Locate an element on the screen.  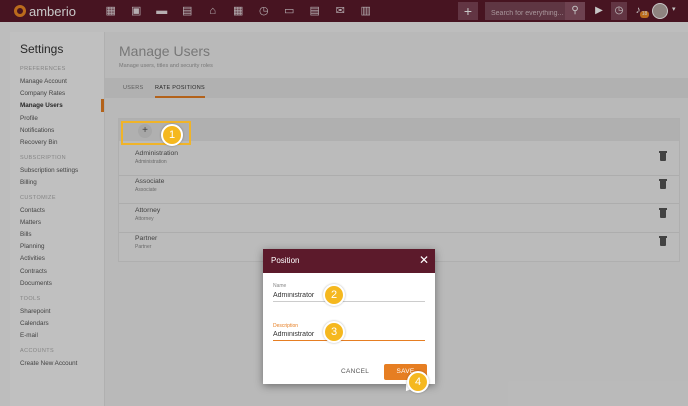
close-icon: ✕ is located at coordinates (424, 260).